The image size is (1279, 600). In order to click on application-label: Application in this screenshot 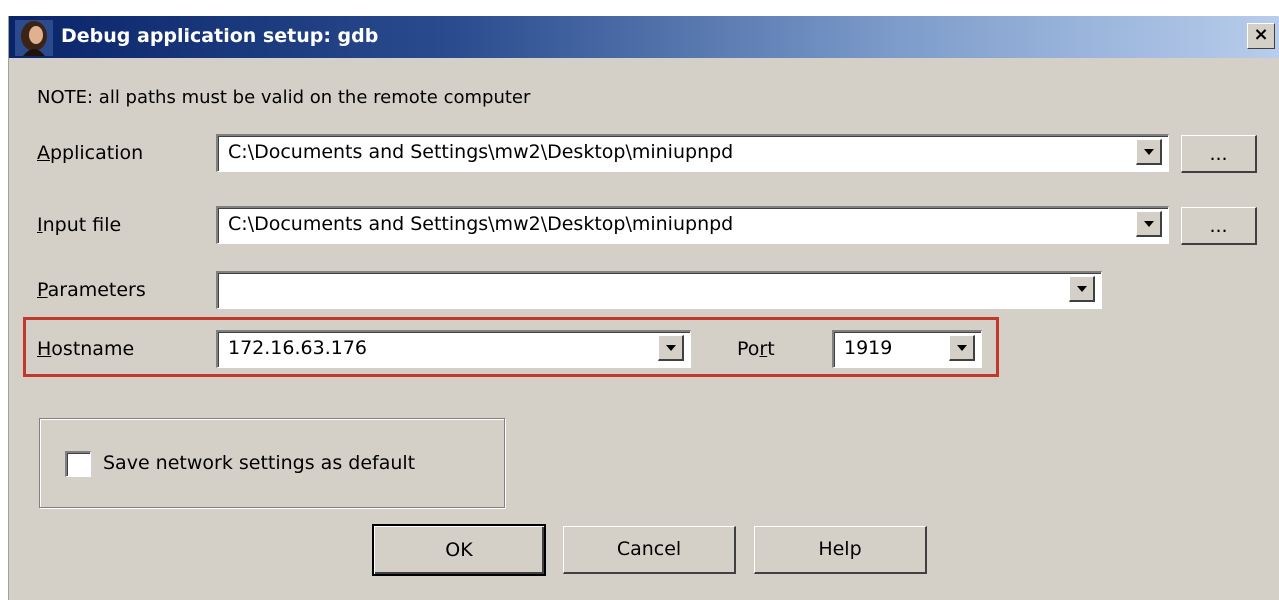, I will do `click(90, 153)`.